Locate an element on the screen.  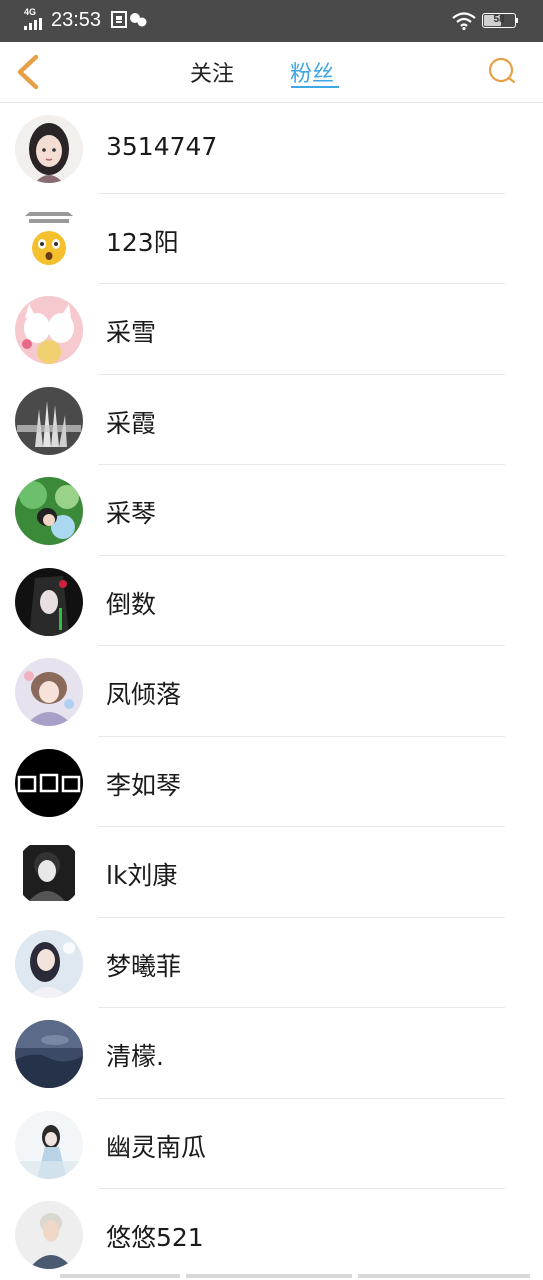
bottom-scroll-indicator is located at coordinates (295, 1277).